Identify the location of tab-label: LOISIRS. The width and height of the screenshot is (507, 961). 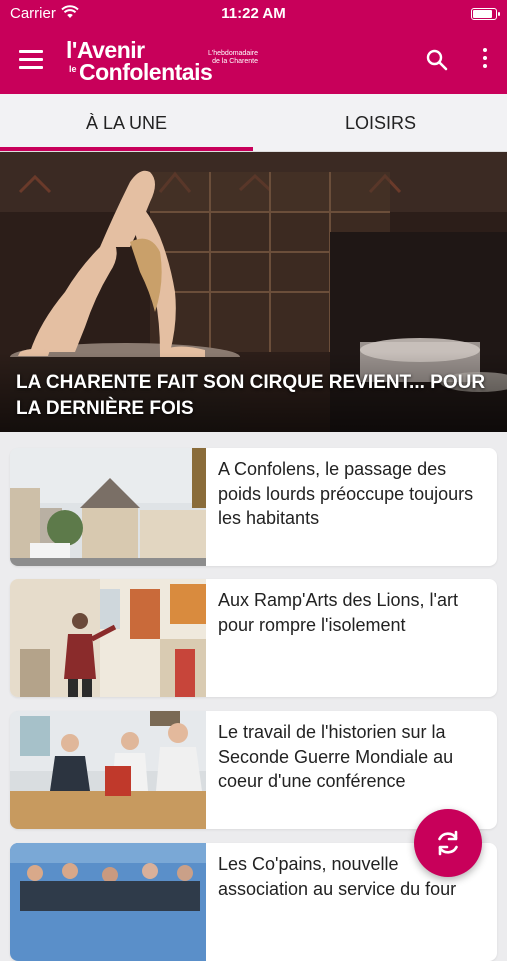
(380, 123).